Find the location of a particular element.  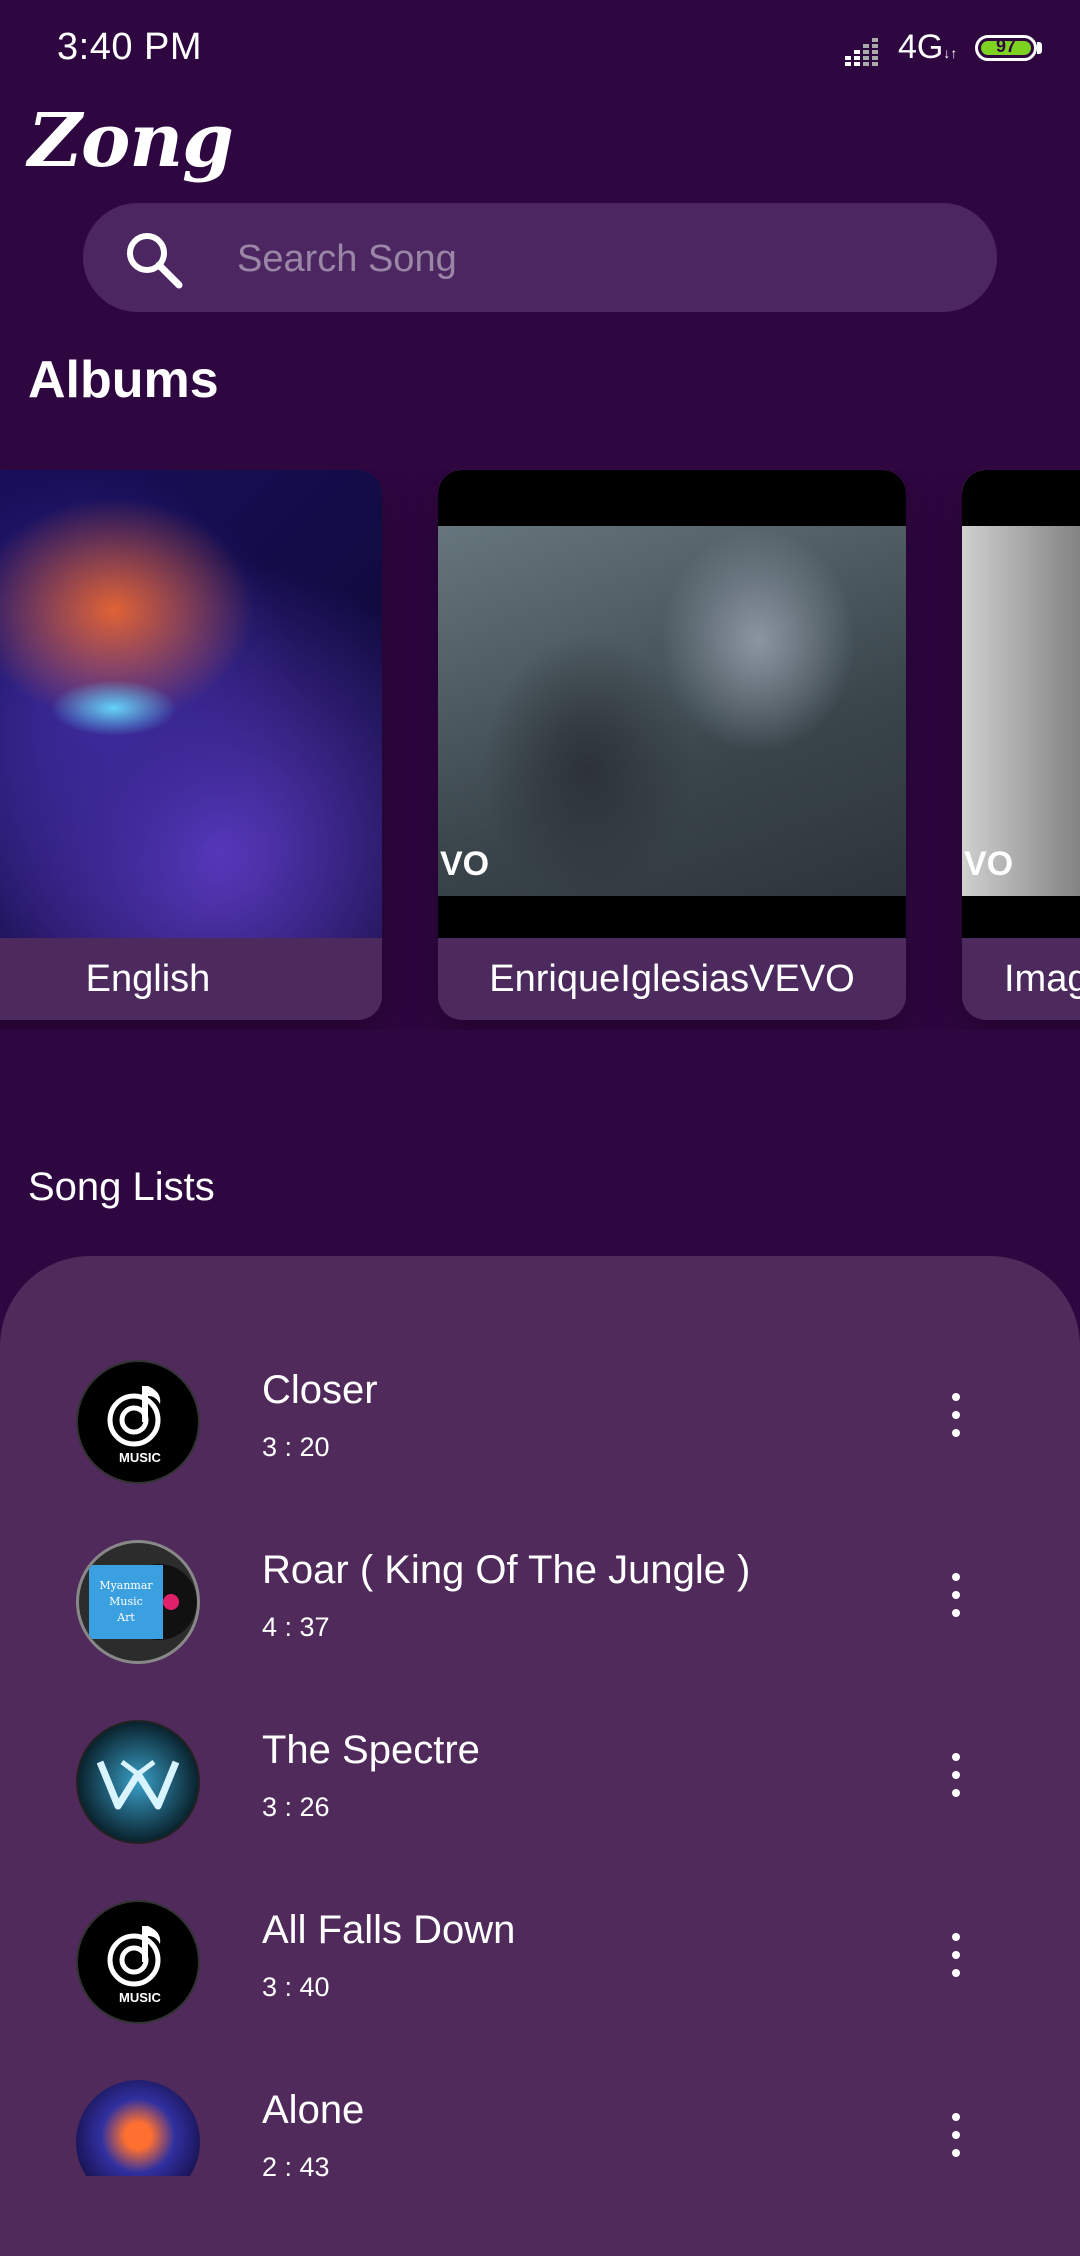

list-item: Alone 2 : 43 is located at coordinates (540, 2155).